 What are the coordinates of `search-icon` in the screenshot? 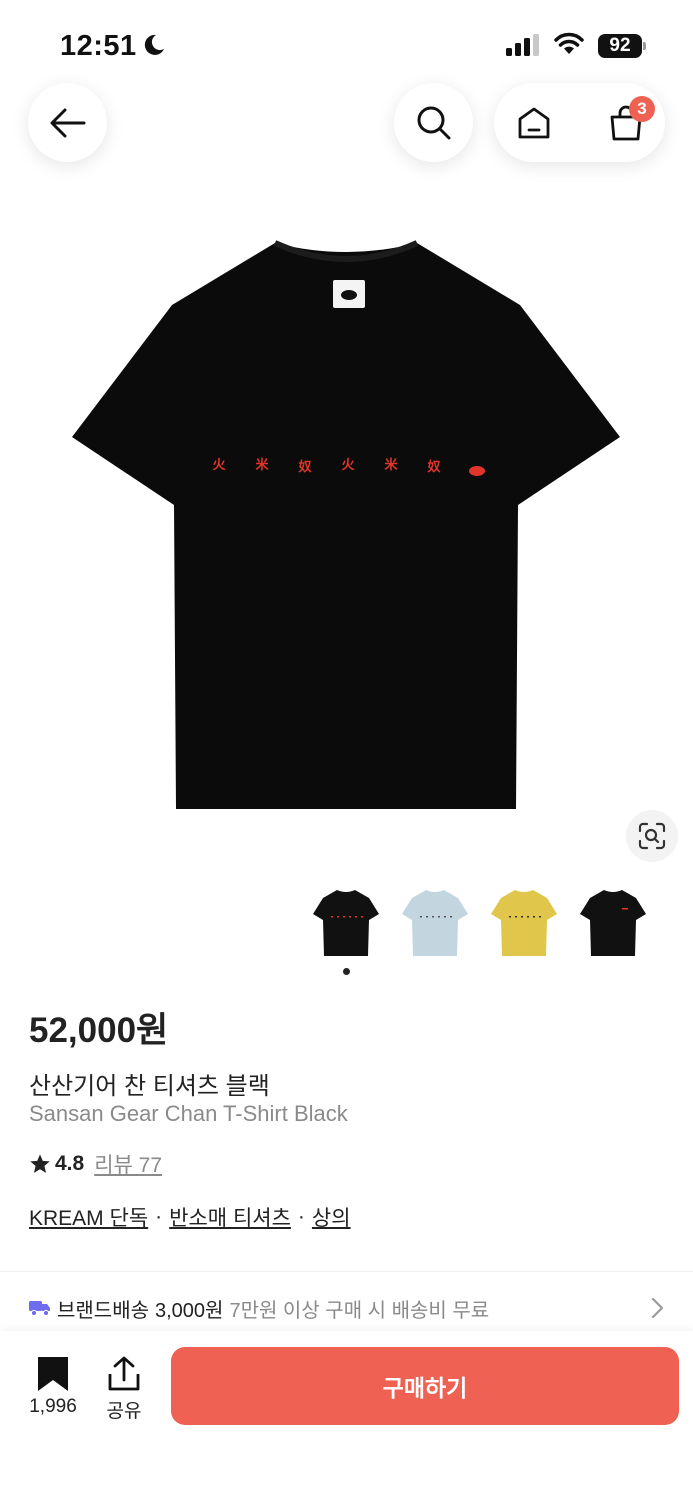 It's located at (433, 122).